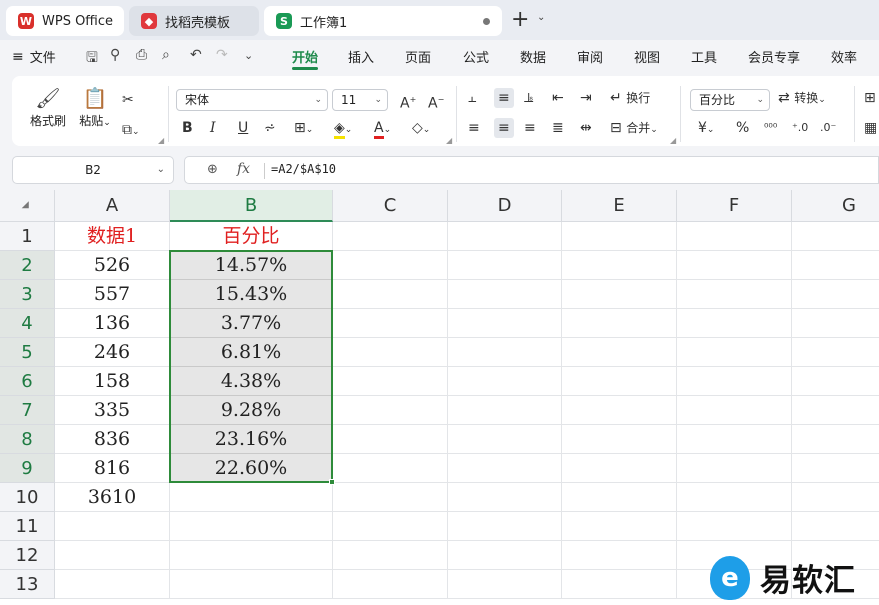  What do you see at coordinates (305, 56) in the screenshot?
I see `tab-home: 开始` at bounding box center [305, 56].